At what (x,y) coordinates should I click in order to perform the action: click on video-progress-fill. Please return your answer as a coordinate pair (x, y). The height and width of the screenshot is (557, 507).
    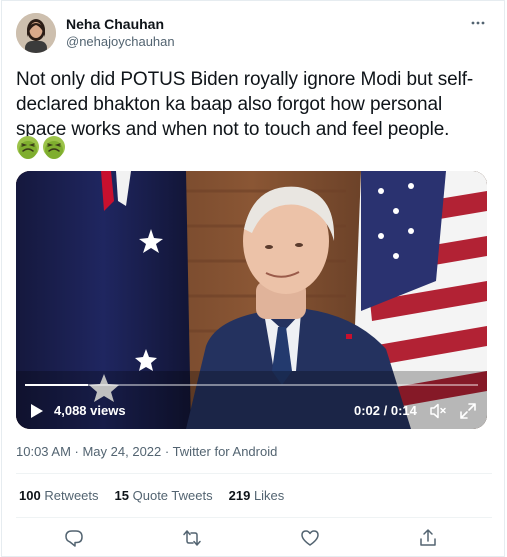
    Looking at the image, I should click on (57, 385).